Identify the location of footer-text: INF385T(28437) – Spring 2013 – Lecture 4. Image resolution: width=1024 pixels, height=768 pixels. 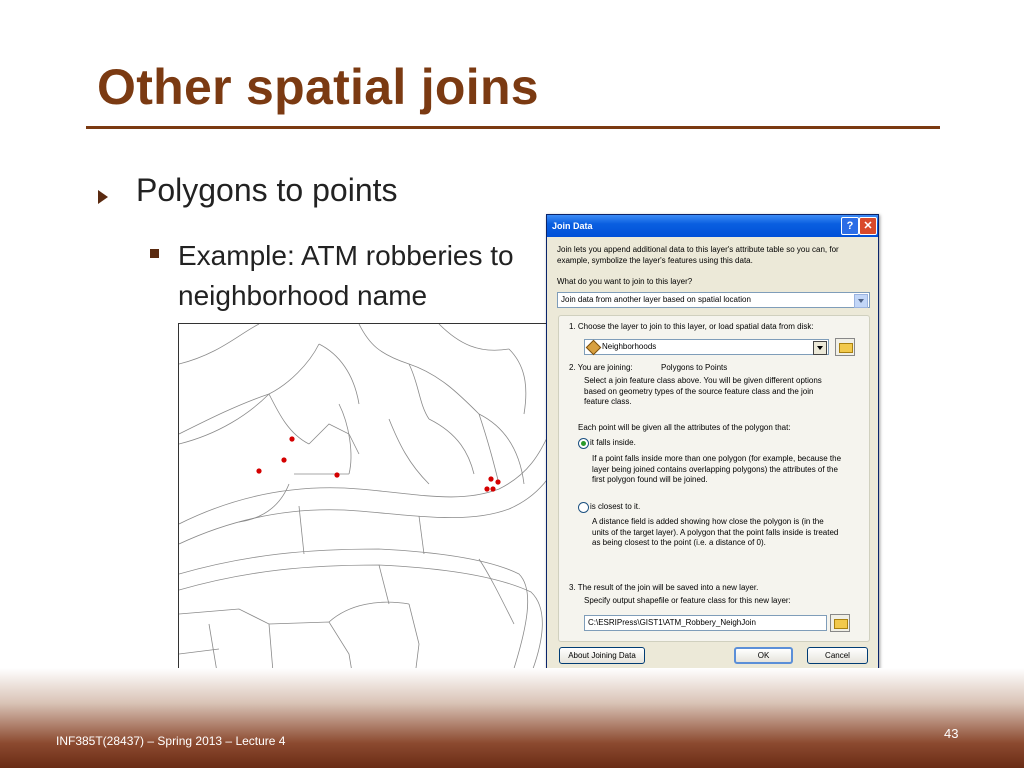
(171, 741).